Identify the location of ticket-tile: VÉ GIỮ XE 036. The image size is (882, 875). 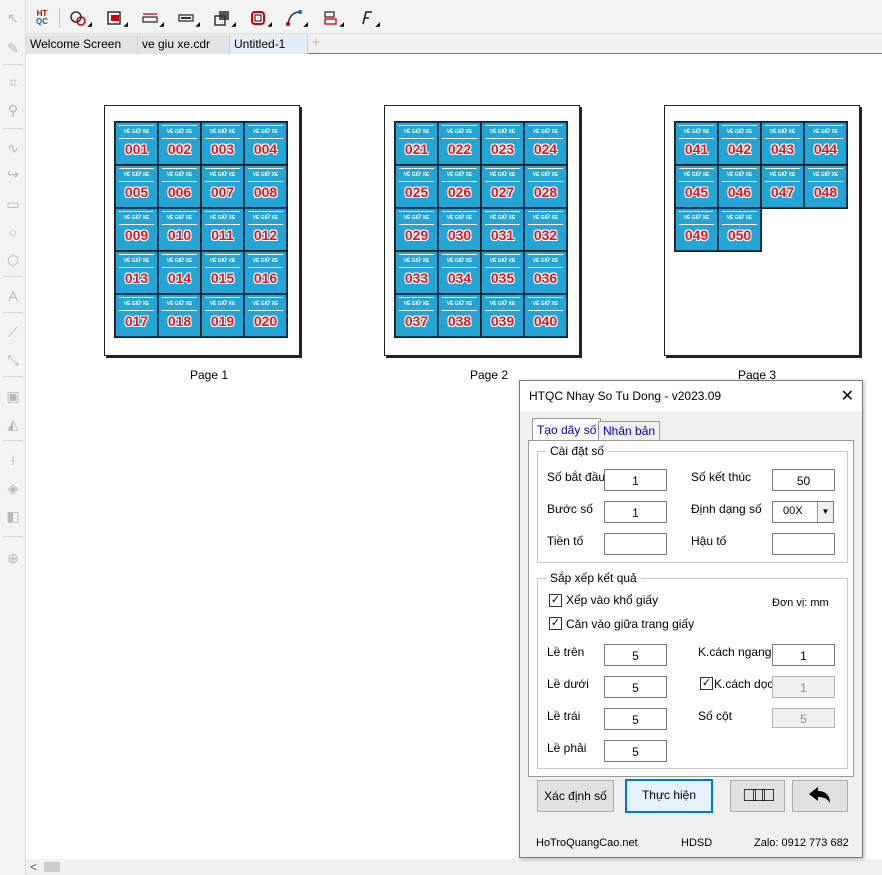
(545, 272).